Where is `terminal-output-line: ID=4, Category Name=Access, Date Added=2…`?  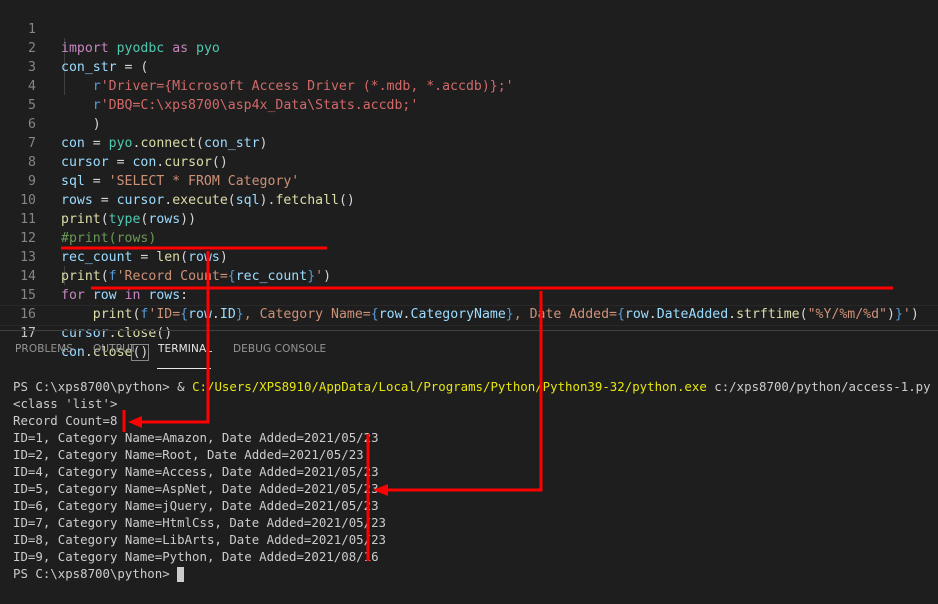 terminal-output-line: ID=4, Category Name=Access, Date Added=2… is located at coordinates (196, 471).